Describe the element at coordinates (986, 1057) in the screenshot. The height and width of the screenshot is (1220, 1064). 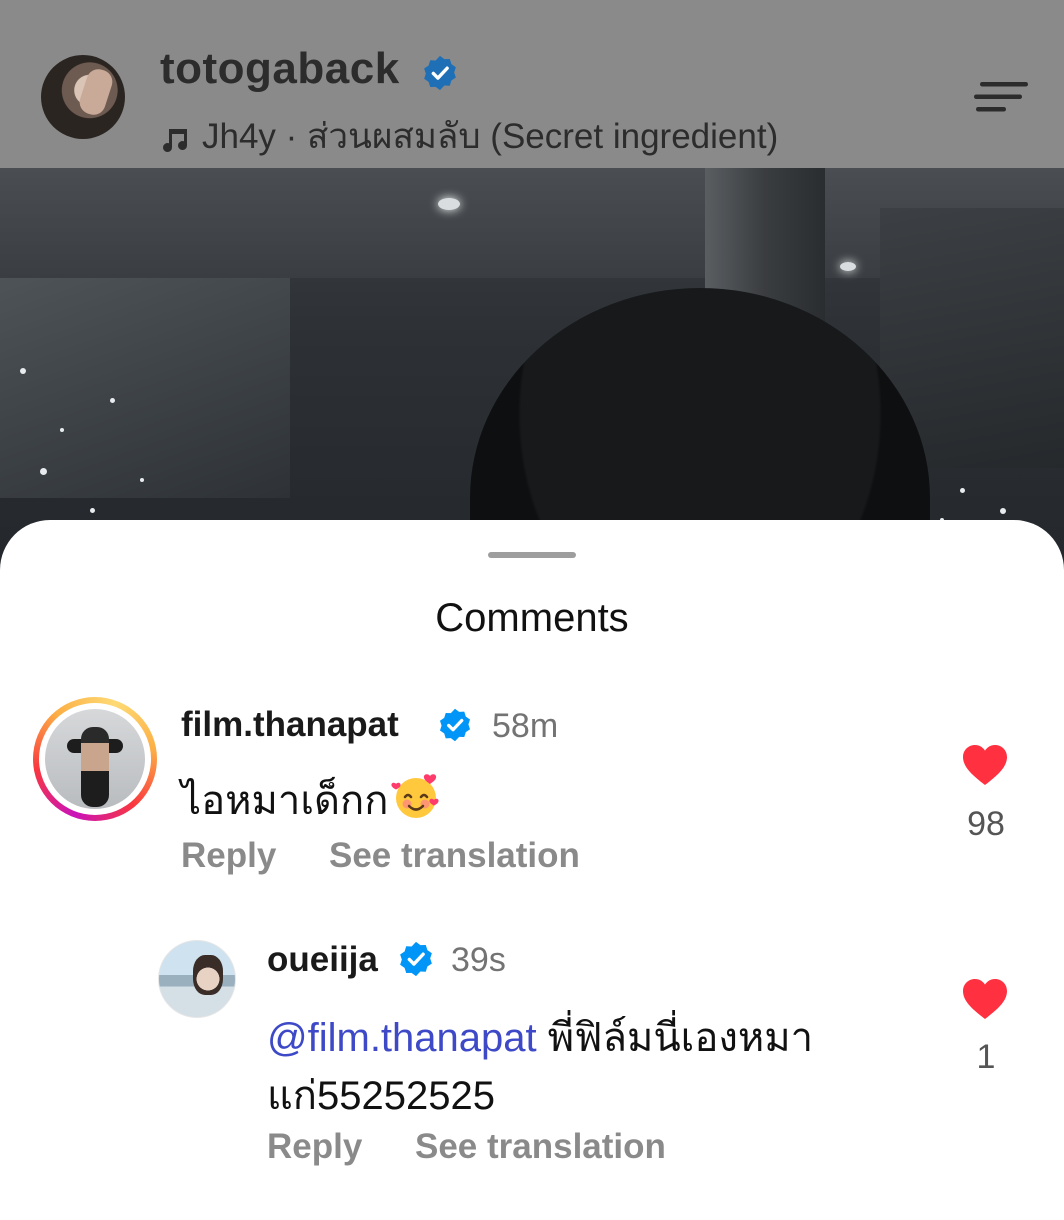
I see `like-count: 1` at that location.